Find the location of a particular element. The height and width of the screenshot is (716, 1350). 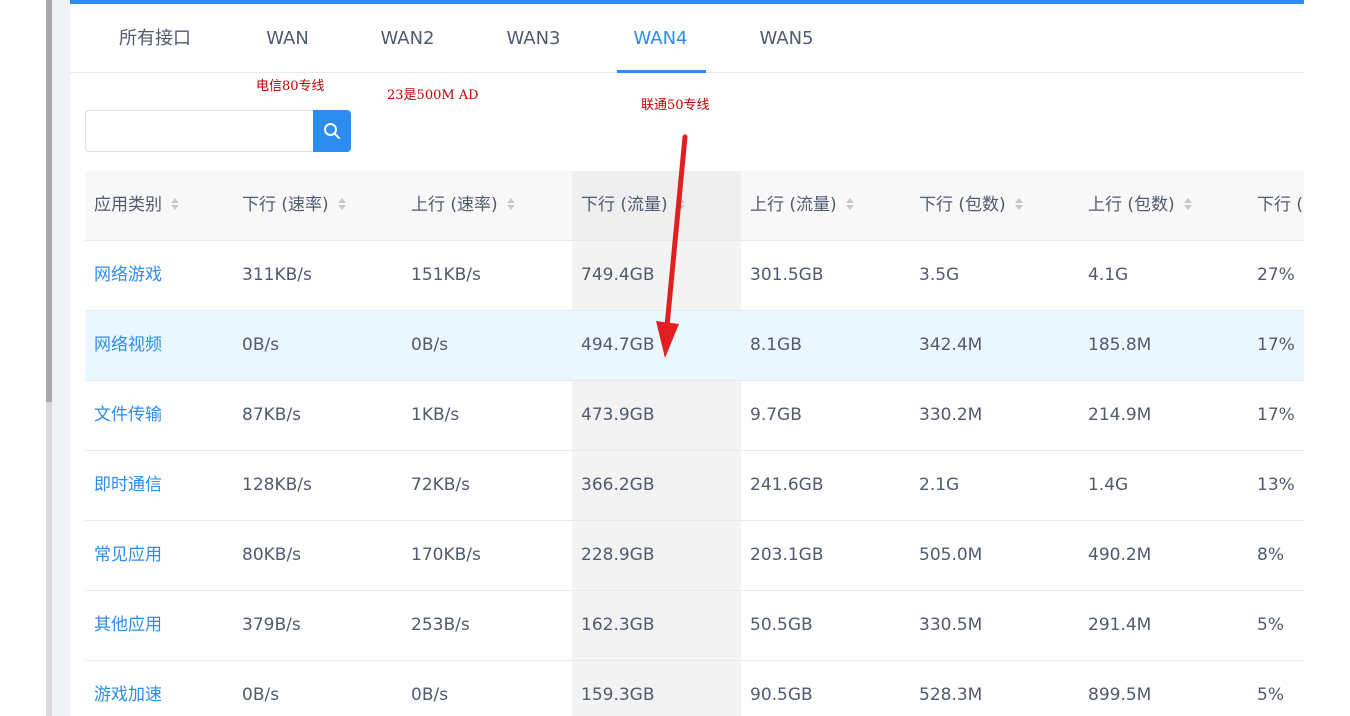

search-box is located at coordinates (218, 131).